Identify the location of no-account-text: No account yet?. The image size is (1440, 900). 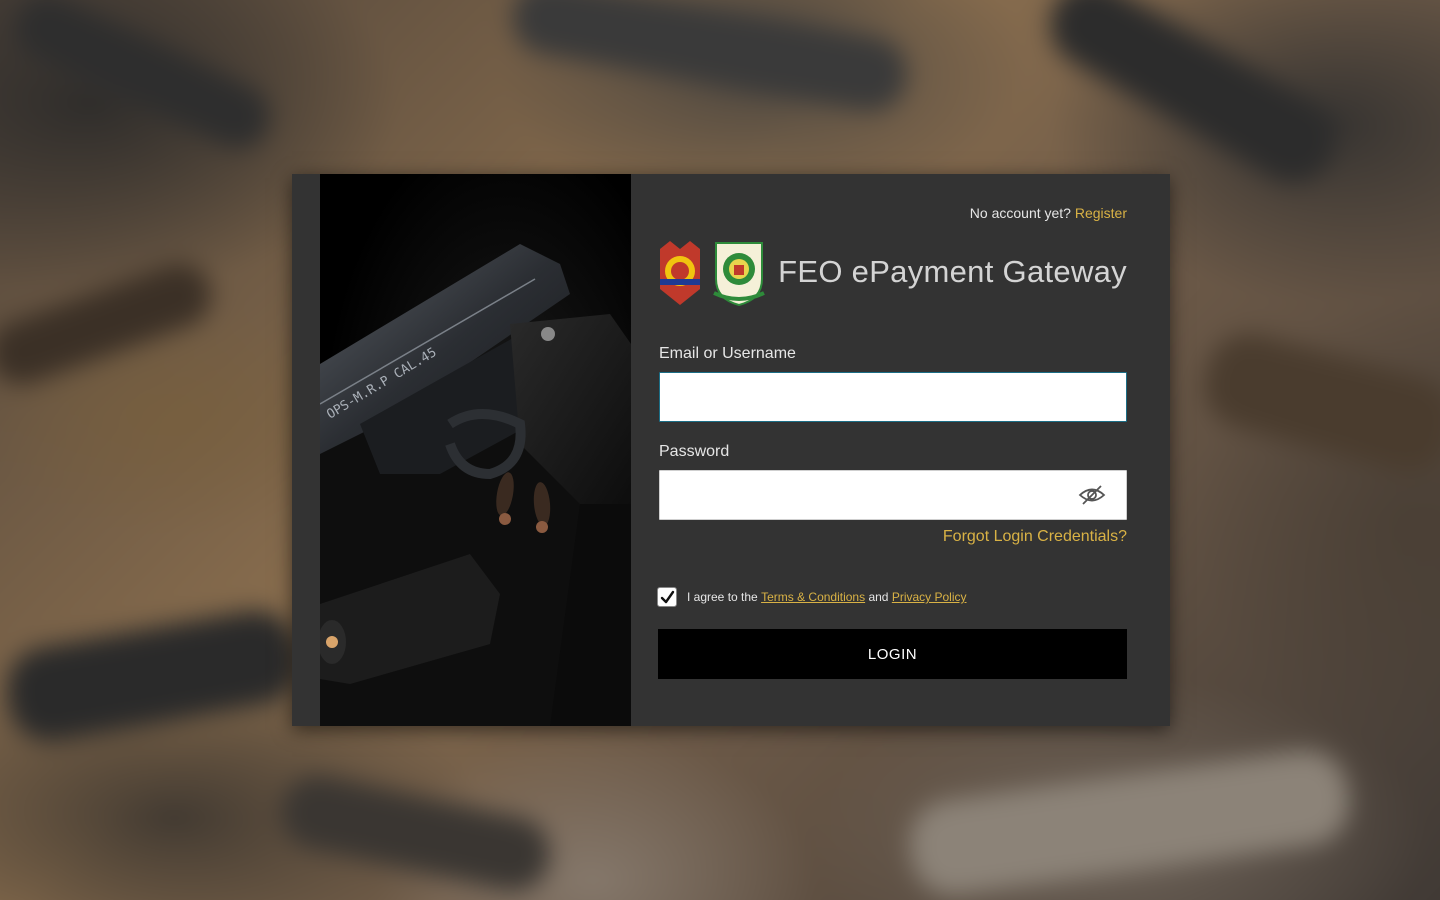
(1020, 213).